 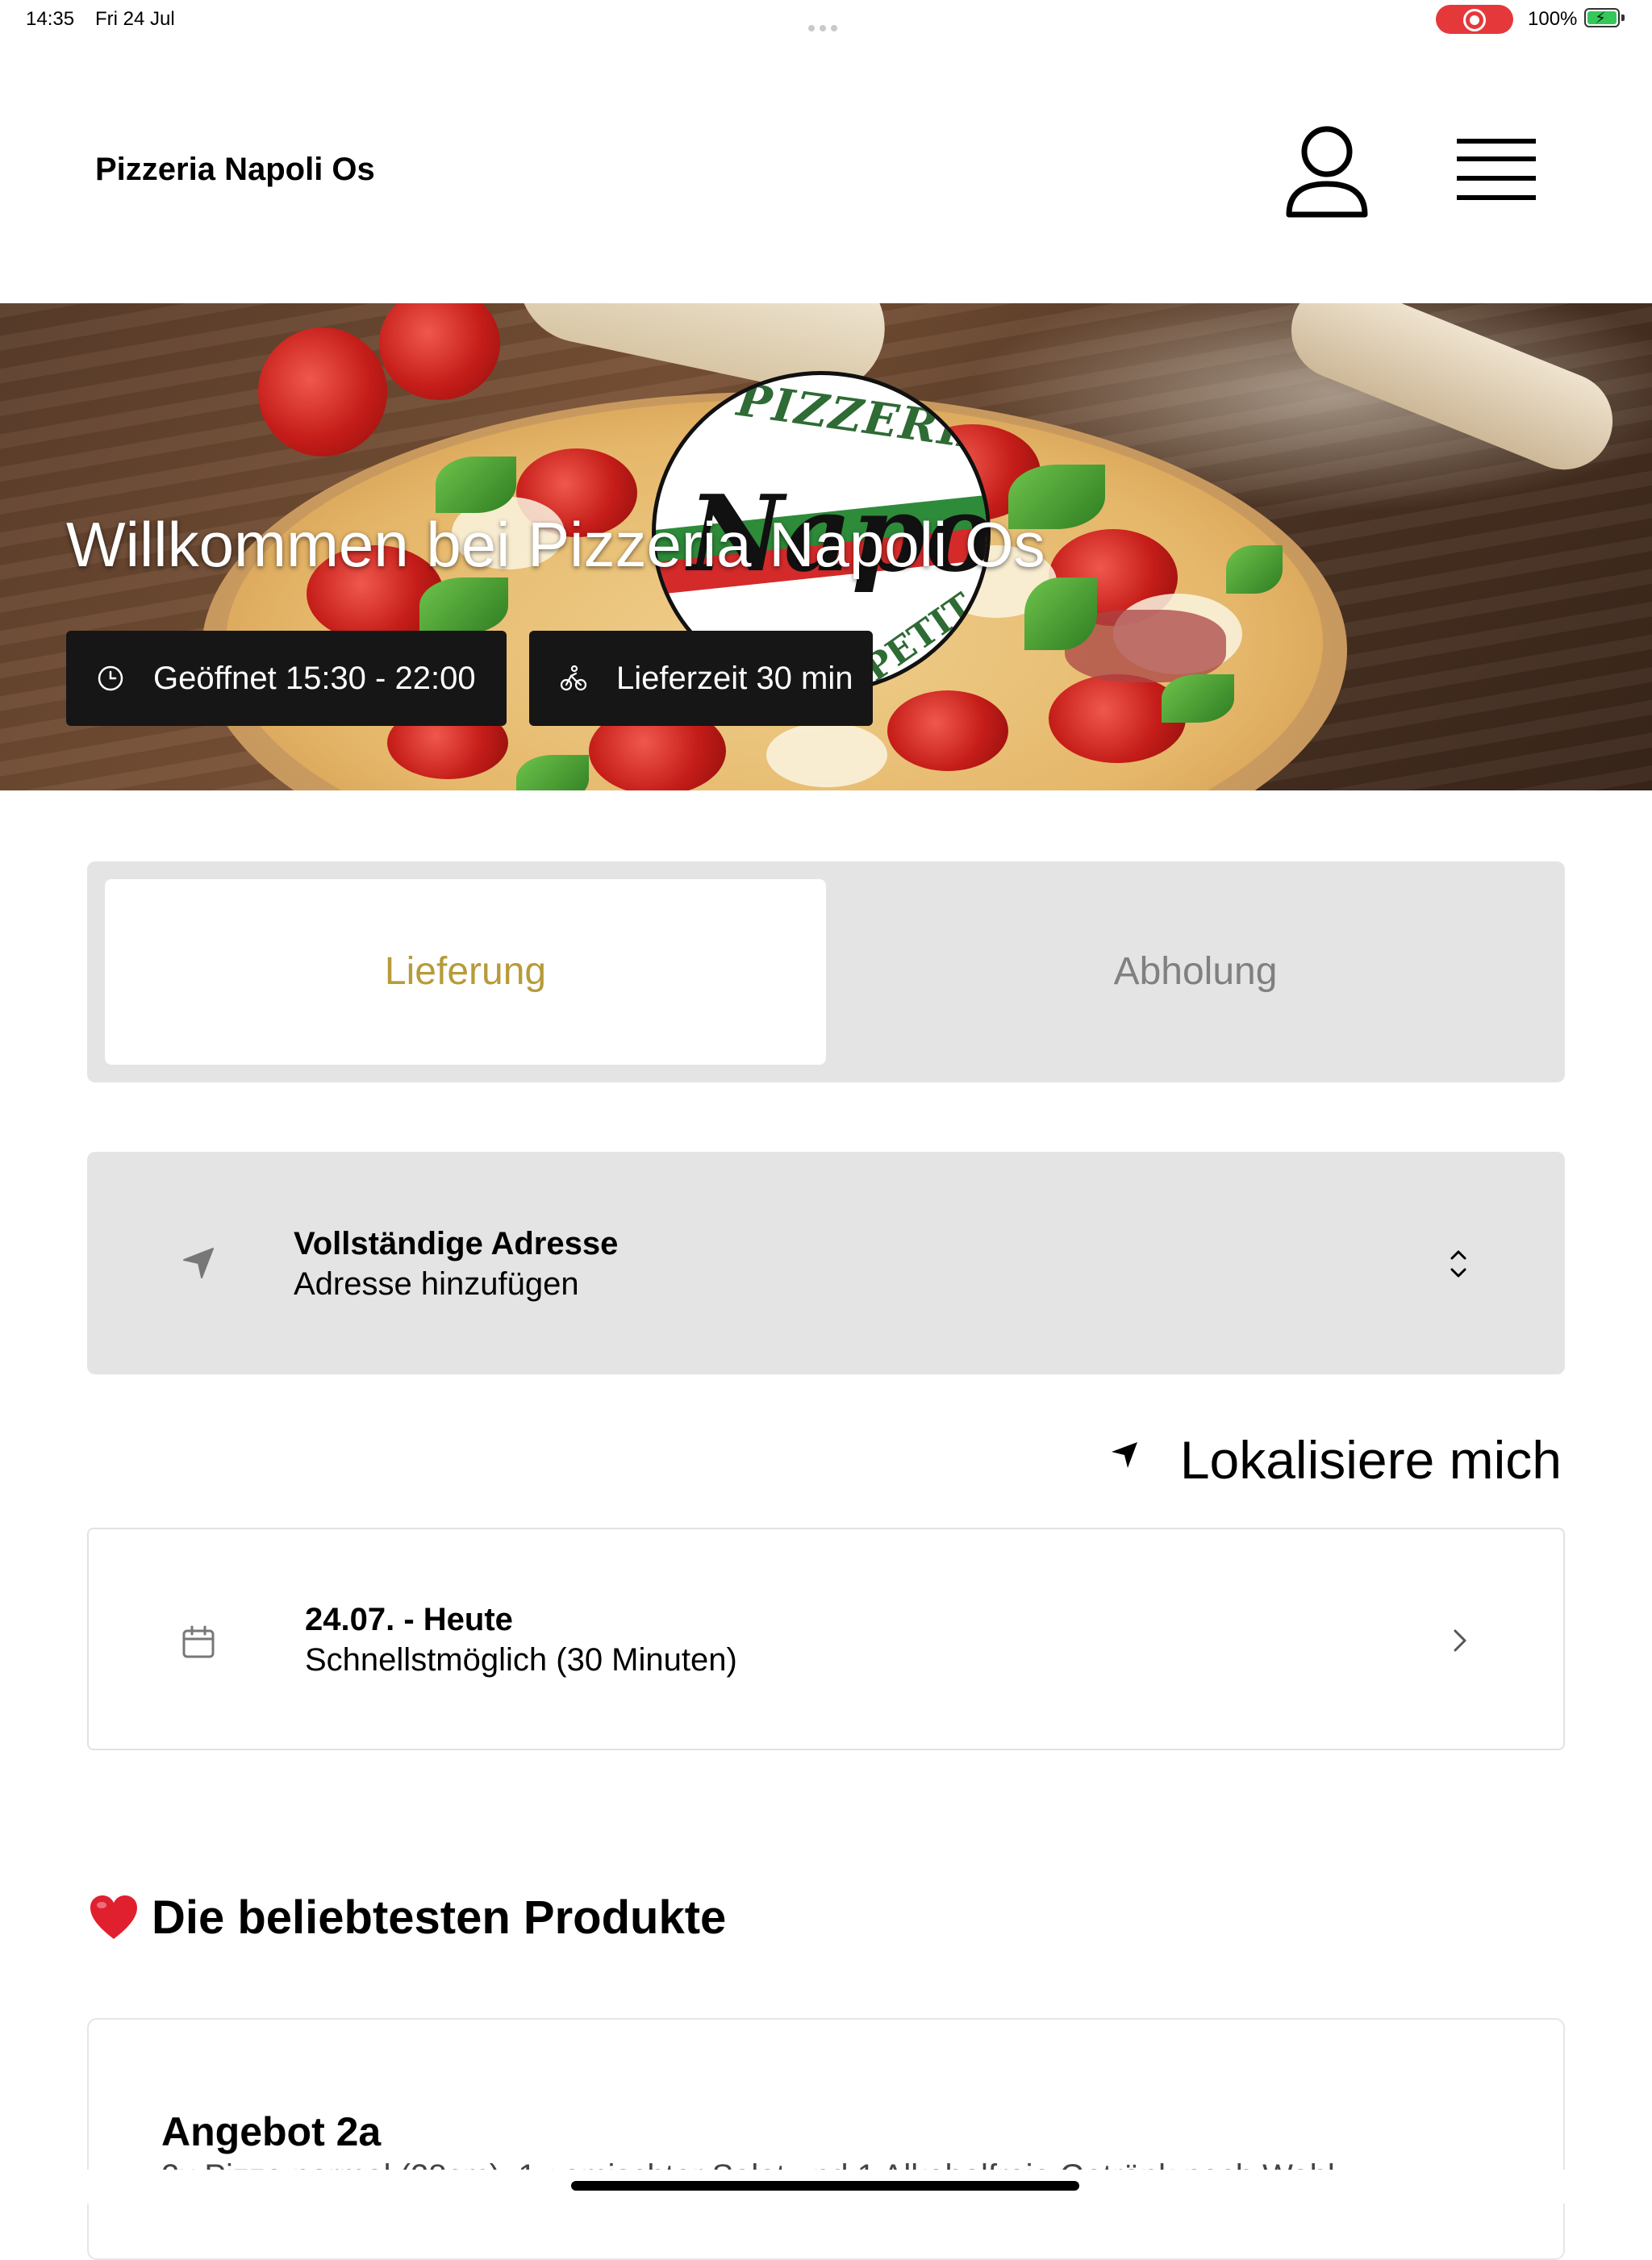 What do you see at coordinates (135, 19) in the screenshot?
I see `status-date: Fri 24 Jul` at bounding box center [135, 19].